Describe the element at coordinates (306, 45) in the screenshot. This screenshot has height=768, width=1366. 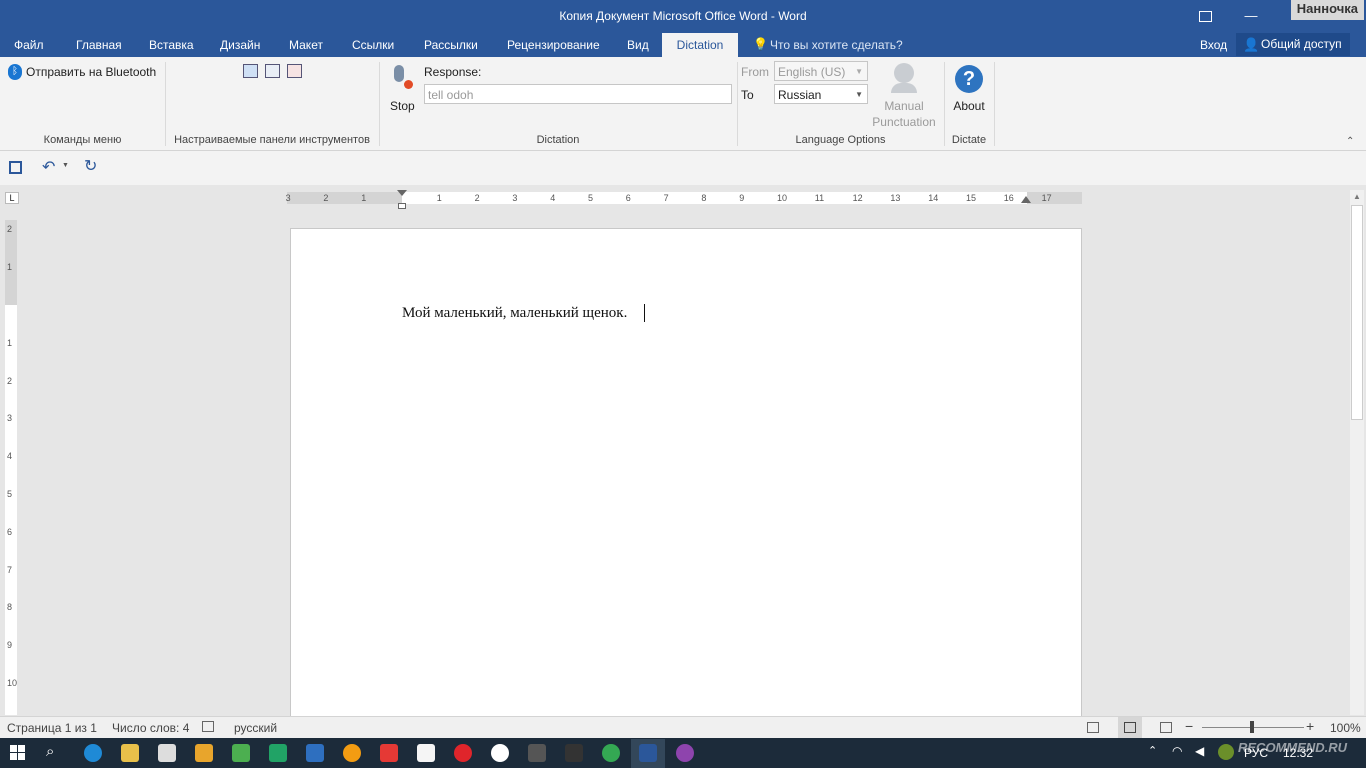
I see `tab-layout: Макет` at that location.